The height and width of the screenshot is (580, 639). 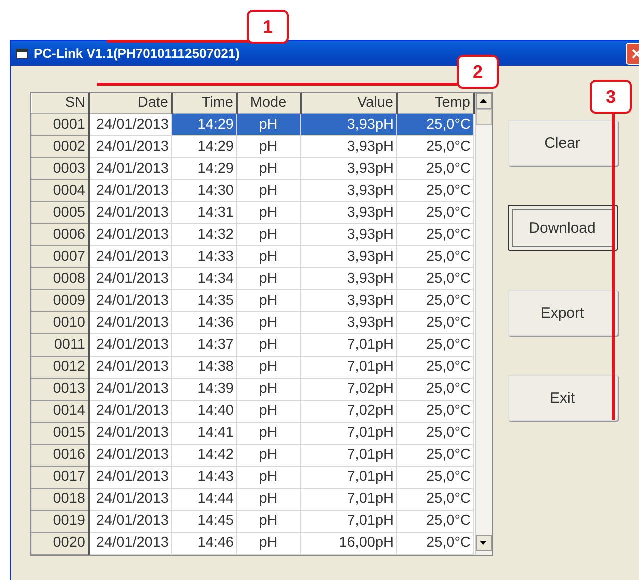 I want to click on column-header: Time, so click(x=204, y=103).